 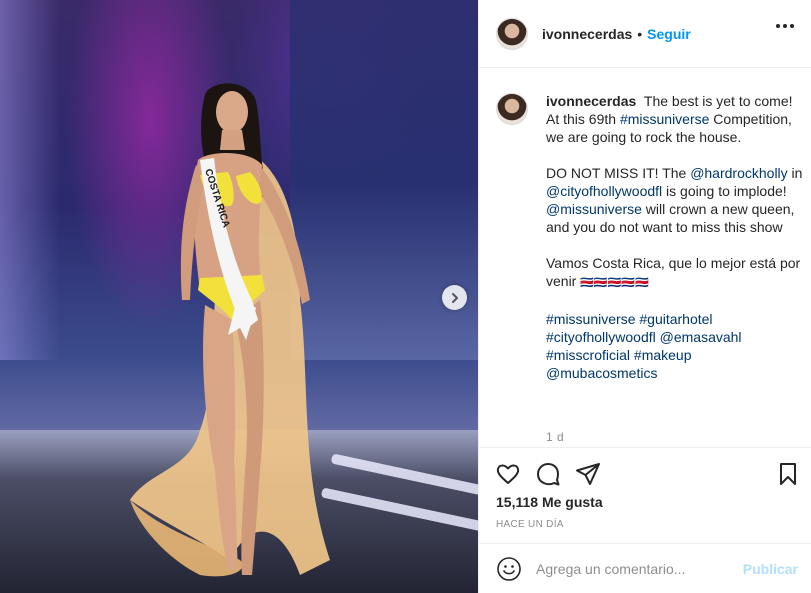 I want to click on comment-input, so click(x=636, y=568).